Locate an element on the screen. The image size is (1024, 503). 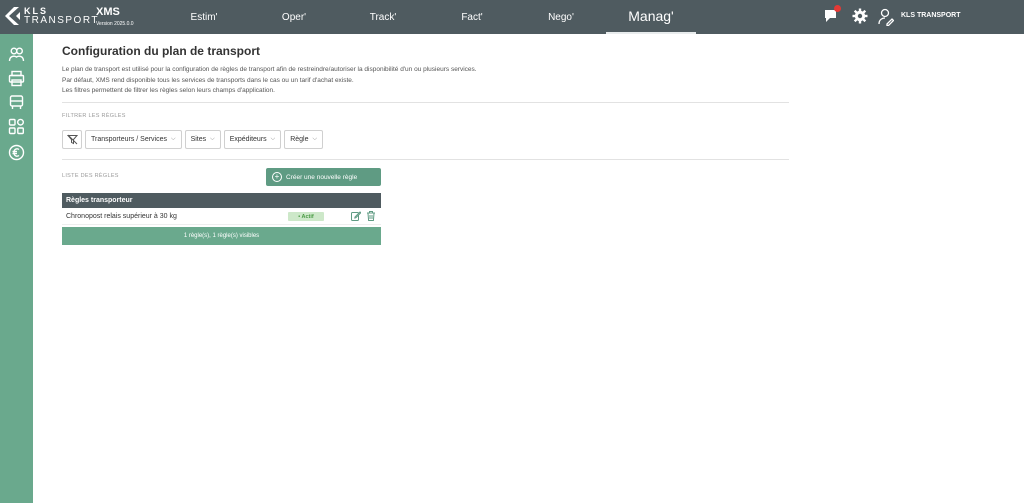
printer-icon is located at coordinates (16, 78).